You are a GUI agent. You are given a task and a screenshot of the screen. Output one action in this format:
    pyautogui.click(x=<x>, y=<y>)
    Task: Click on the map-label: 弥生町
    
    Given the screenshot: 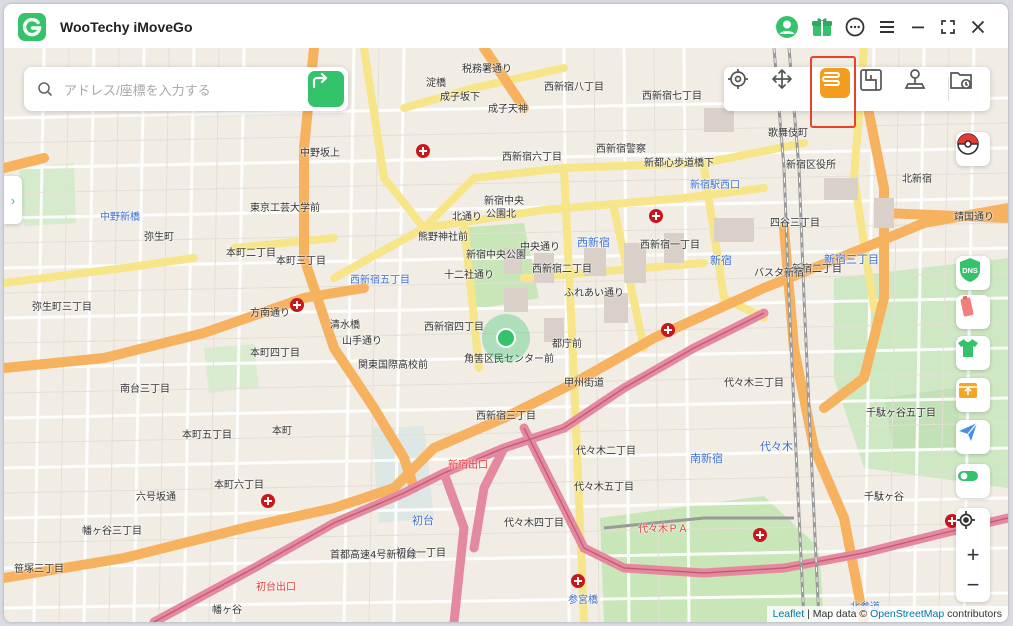 What is the action you would take?
    pyautogui.click(x=159, y=237)
    